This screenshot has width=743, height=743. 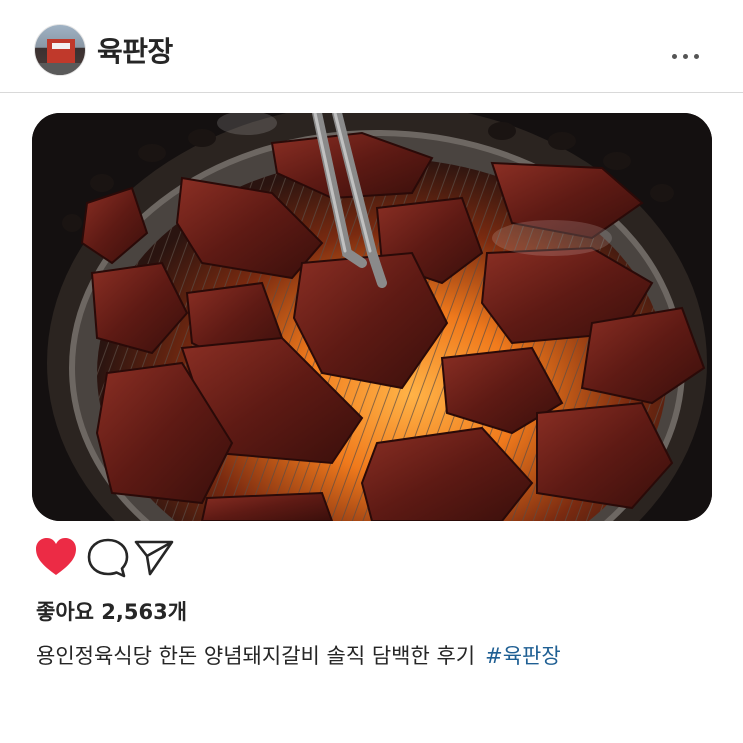 What do you see at coordinates (135, 50) in the screenshot?
I see `username: 육판장` at bounding box center [135, 50].